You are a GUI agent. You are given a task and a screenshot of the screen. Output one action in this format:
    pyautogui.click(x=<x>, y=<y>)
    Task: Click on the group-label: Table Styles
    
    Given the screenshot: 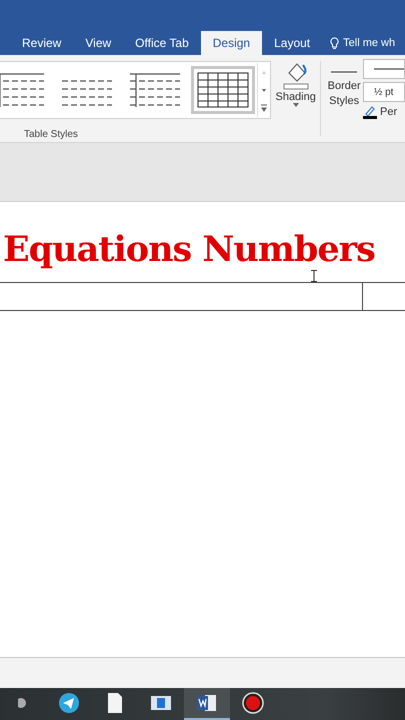 What is the action you would take?
    pyautogui.click(x=51, y=134)
    